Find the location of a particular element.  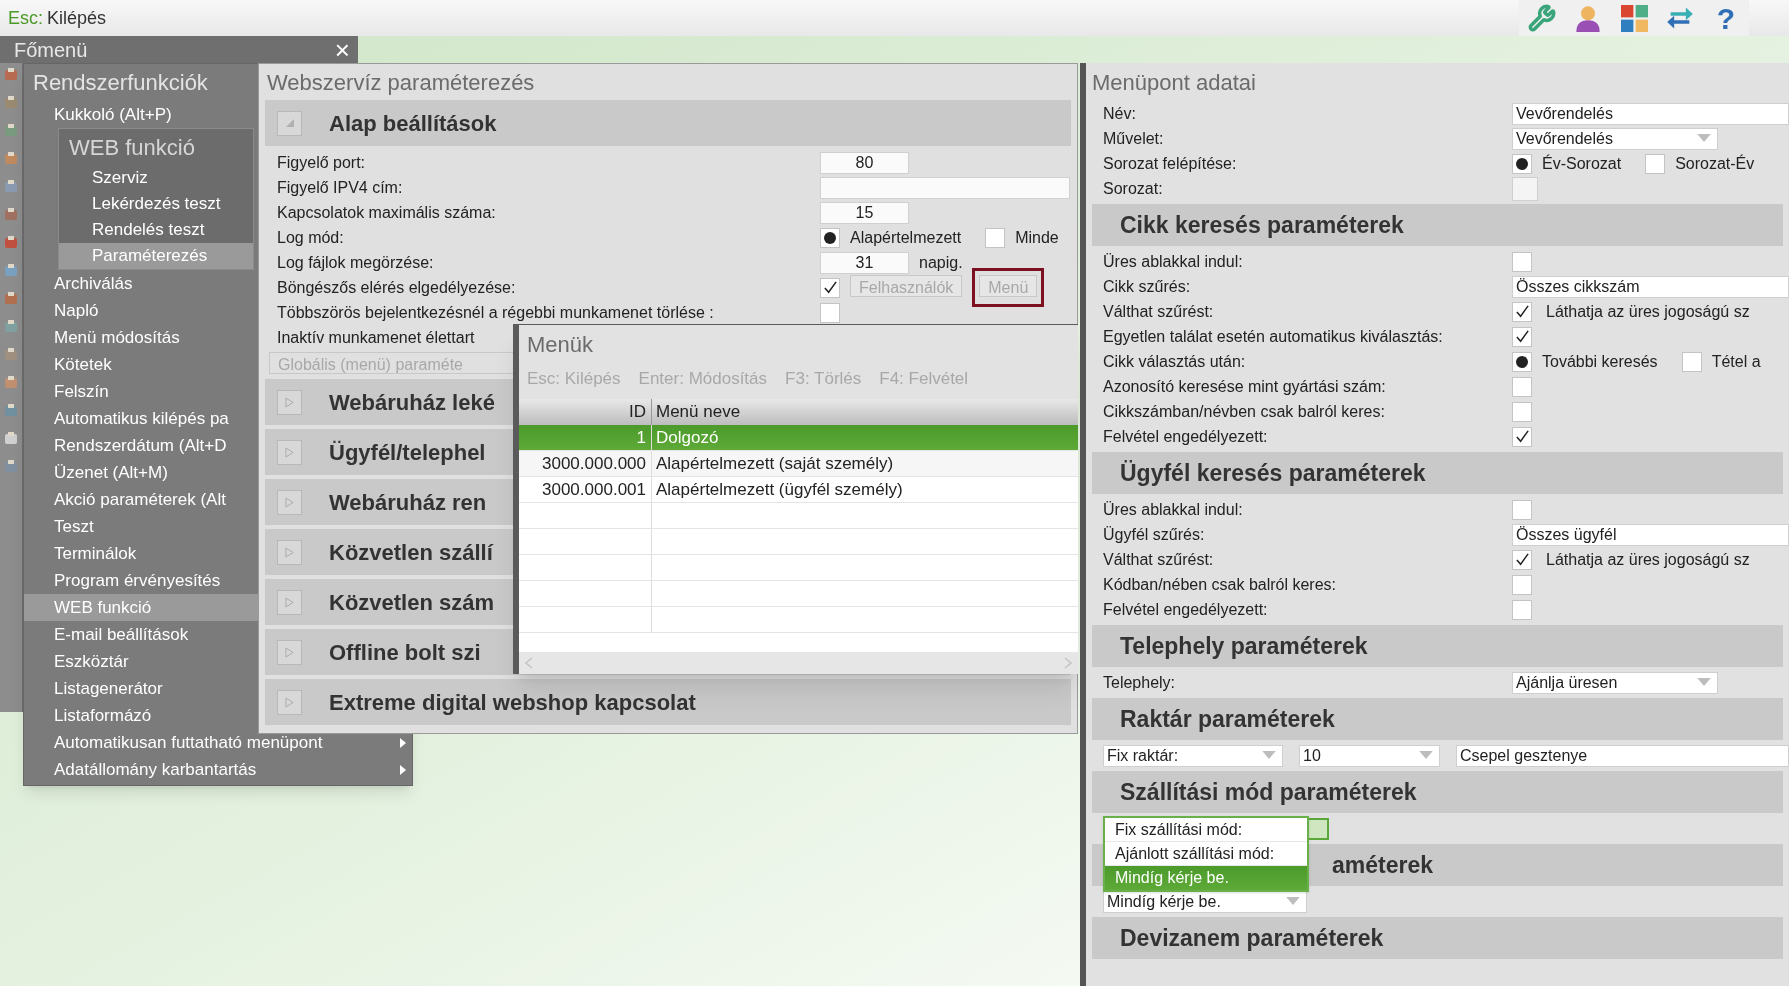

number-field: 80 is located at coordinates (864, 162).